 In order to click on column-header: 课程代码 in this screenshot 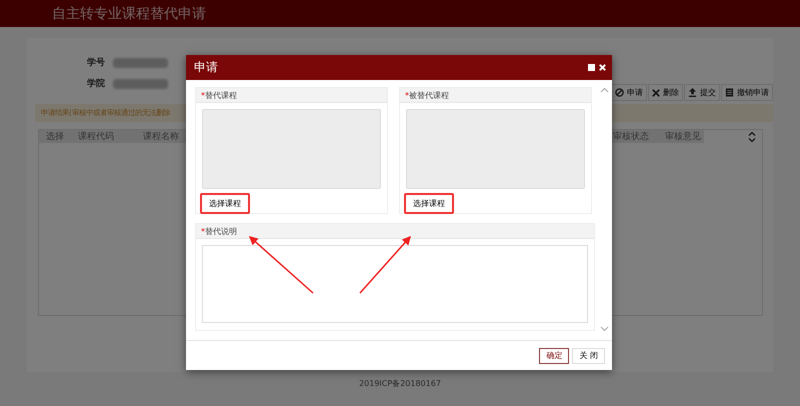, I will do `click(96, 136)`.